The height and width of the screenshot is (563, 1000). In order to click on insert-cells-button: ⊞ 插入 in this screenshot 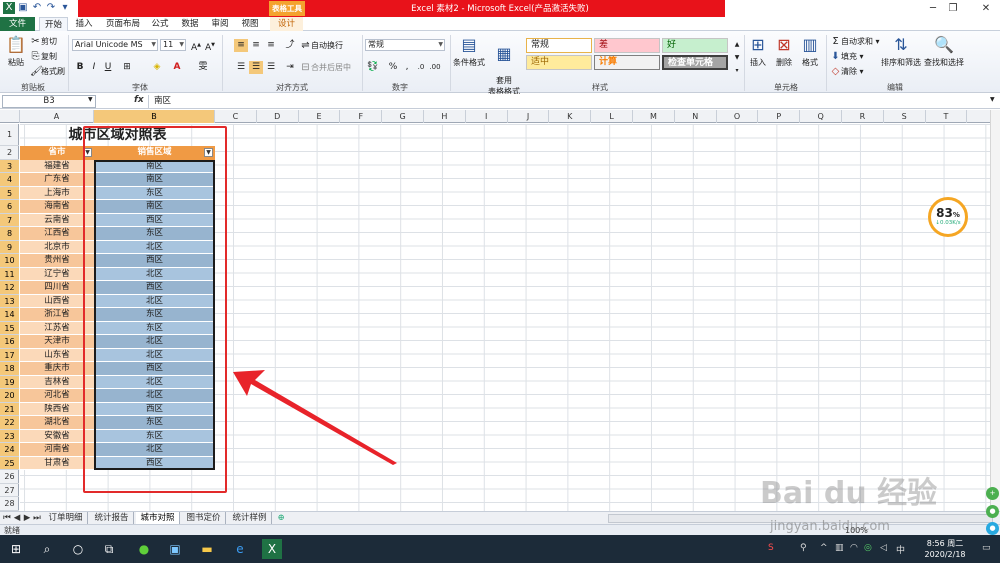, I will do `click(758, 51)`.